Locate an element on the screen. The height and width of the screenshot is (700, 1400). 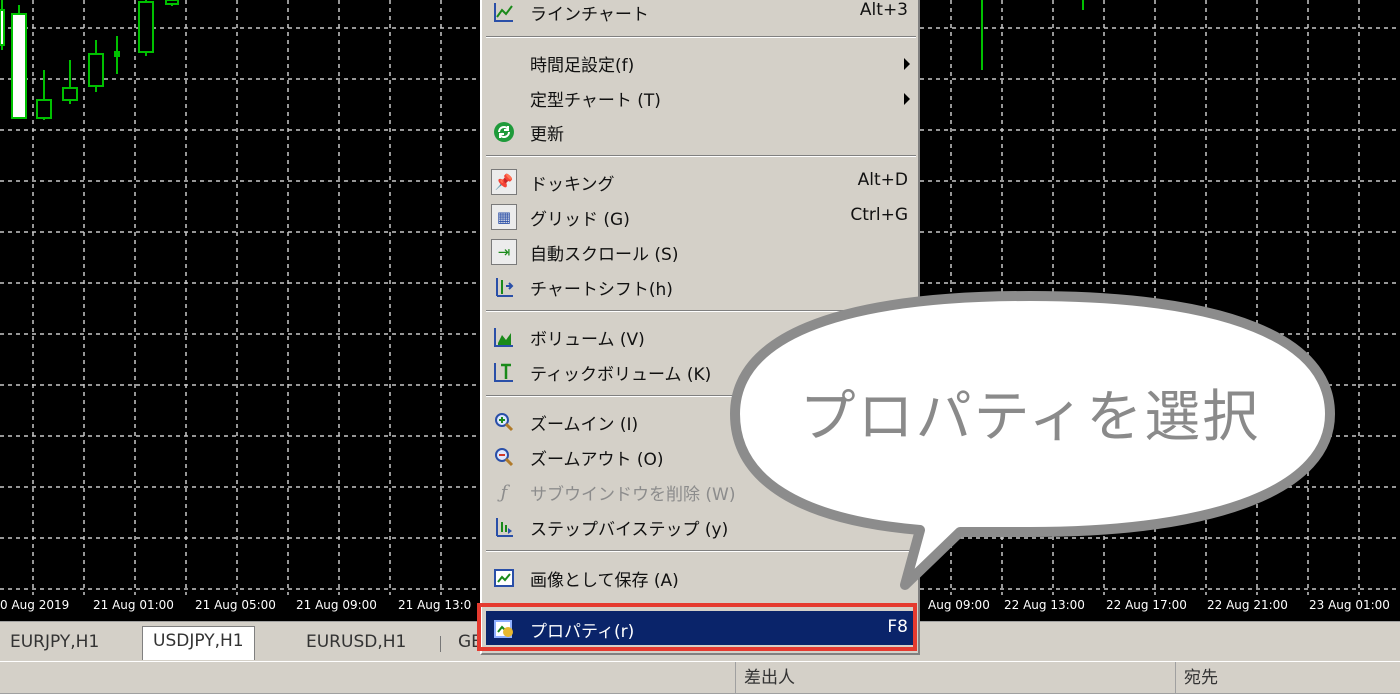
tab-eurjpy: EURJPY,H1 is located at coordinates (54, 643).